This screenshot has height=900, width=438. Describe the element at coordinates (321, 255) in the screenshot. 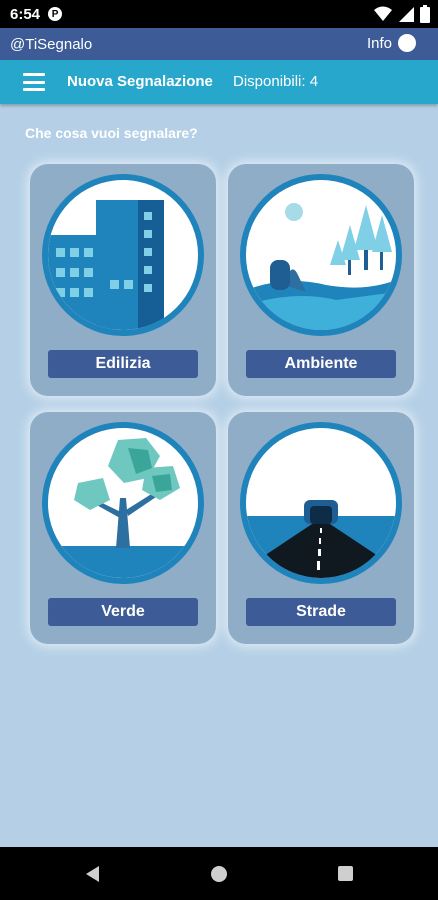

I see `landscape-icon` at that location.